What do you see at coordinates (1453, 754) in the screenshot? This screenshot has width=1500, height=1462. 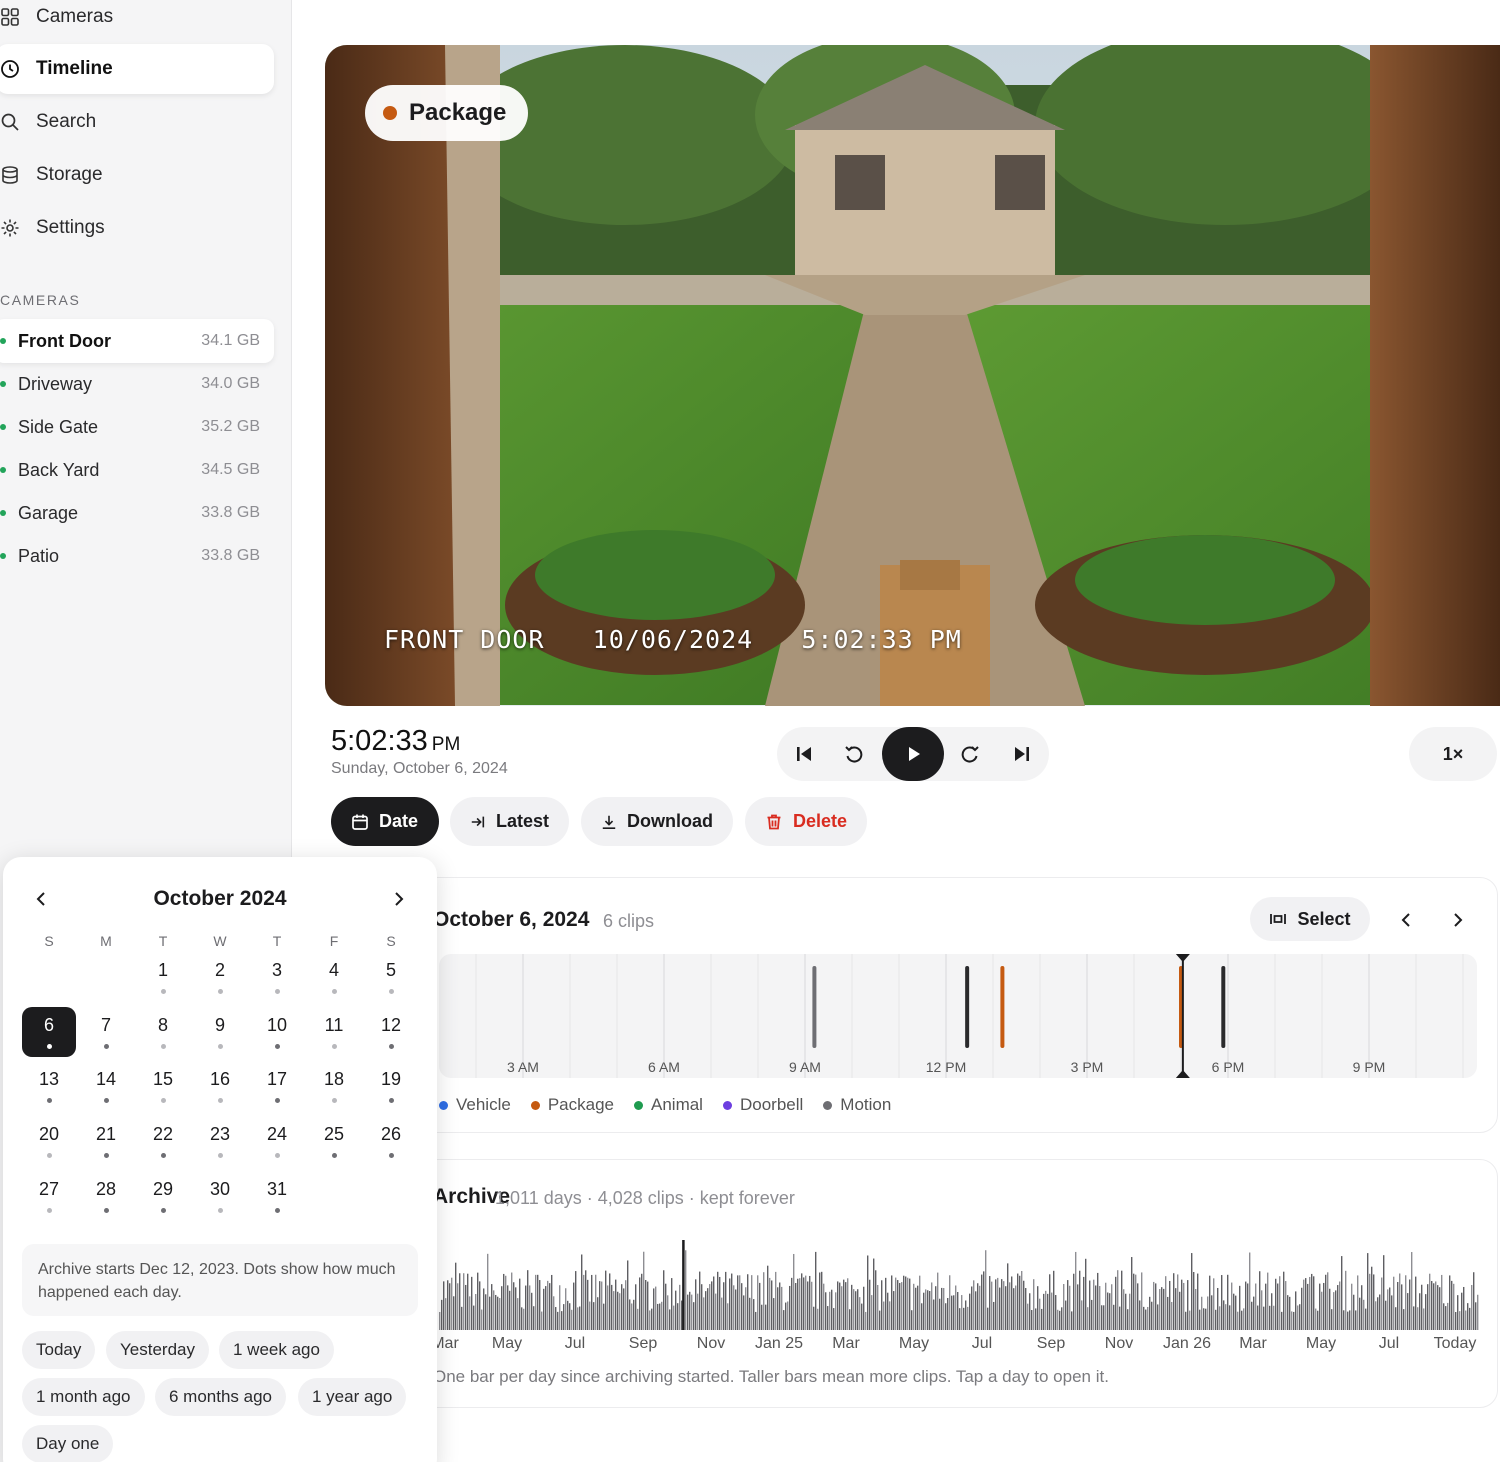 I see `speed-button: 1×` at bounding box center [1453, 754].